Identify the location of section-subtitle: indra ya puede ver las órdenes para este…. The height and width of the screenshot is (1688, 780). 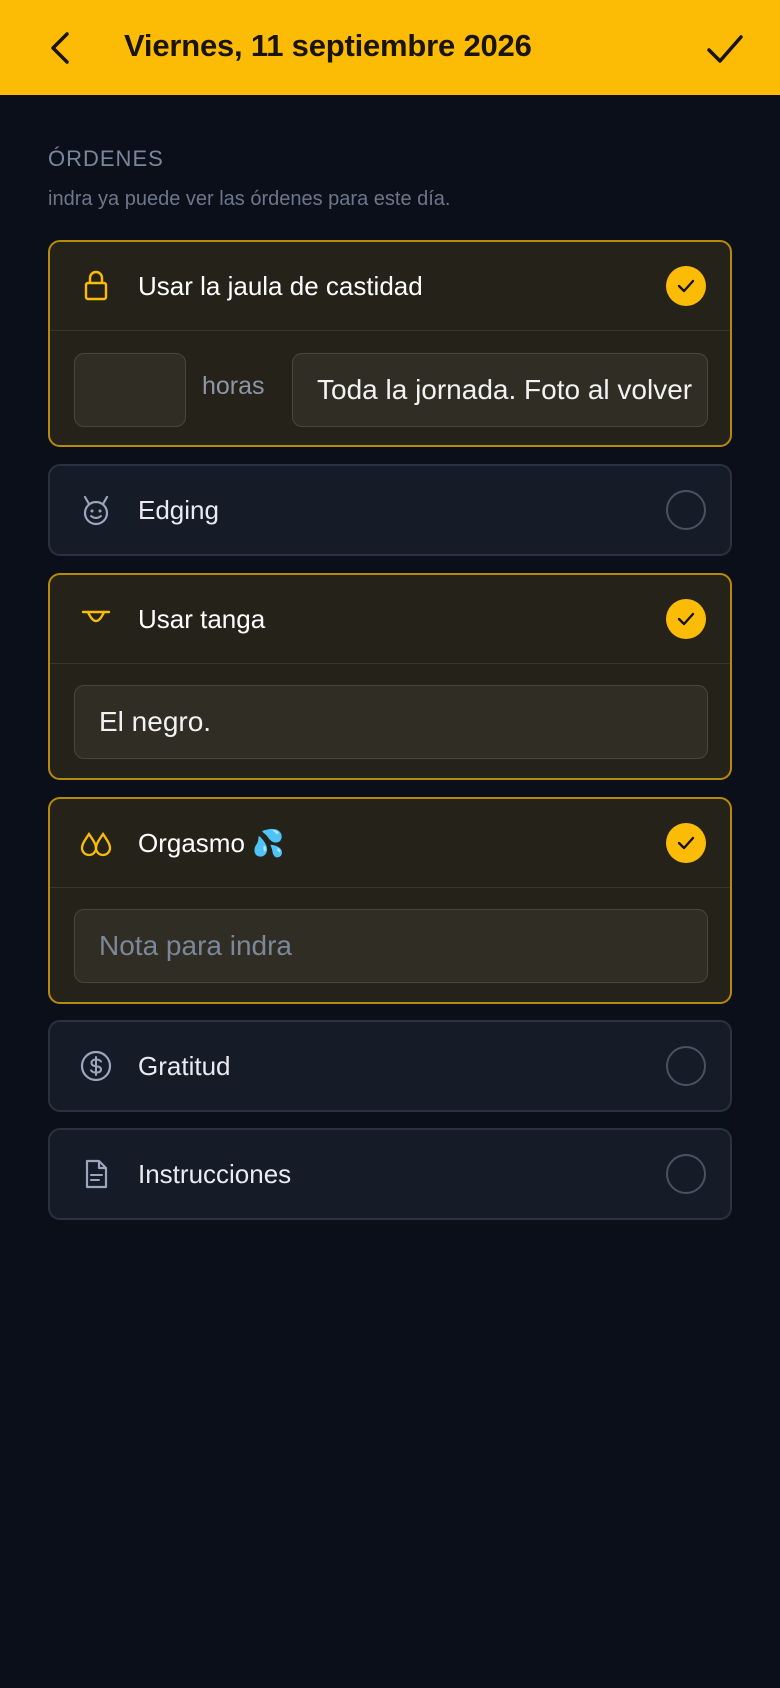
(249, 199).